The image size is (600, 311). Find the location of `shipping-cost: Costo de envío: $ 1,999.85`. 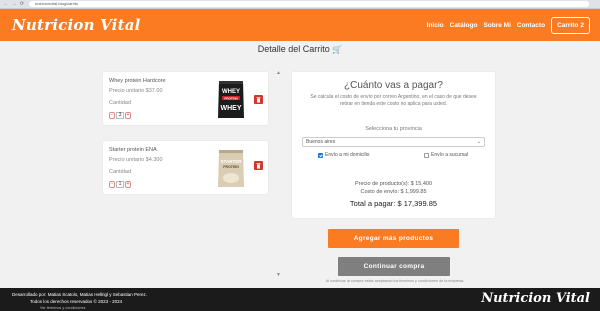

shipping-cost: Costo de envío: $ 1,999.85 is located at coordinates (393, 192).